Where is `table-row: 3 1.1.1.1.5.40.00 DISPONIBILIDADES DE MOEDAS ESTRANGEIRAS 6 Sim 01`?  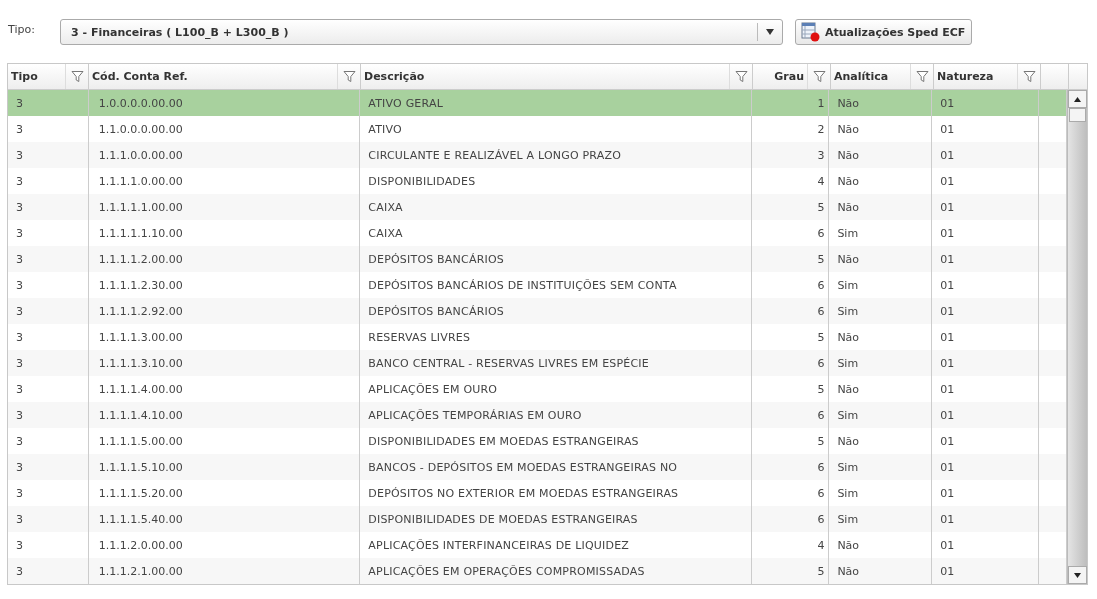
table-row: 3 1.1.1.1.5.40.00 DISPONIBILIDADES DE MOEDAS ESTRANGEIRAS 6 Sim 01 is located at coordinates (537, 519).